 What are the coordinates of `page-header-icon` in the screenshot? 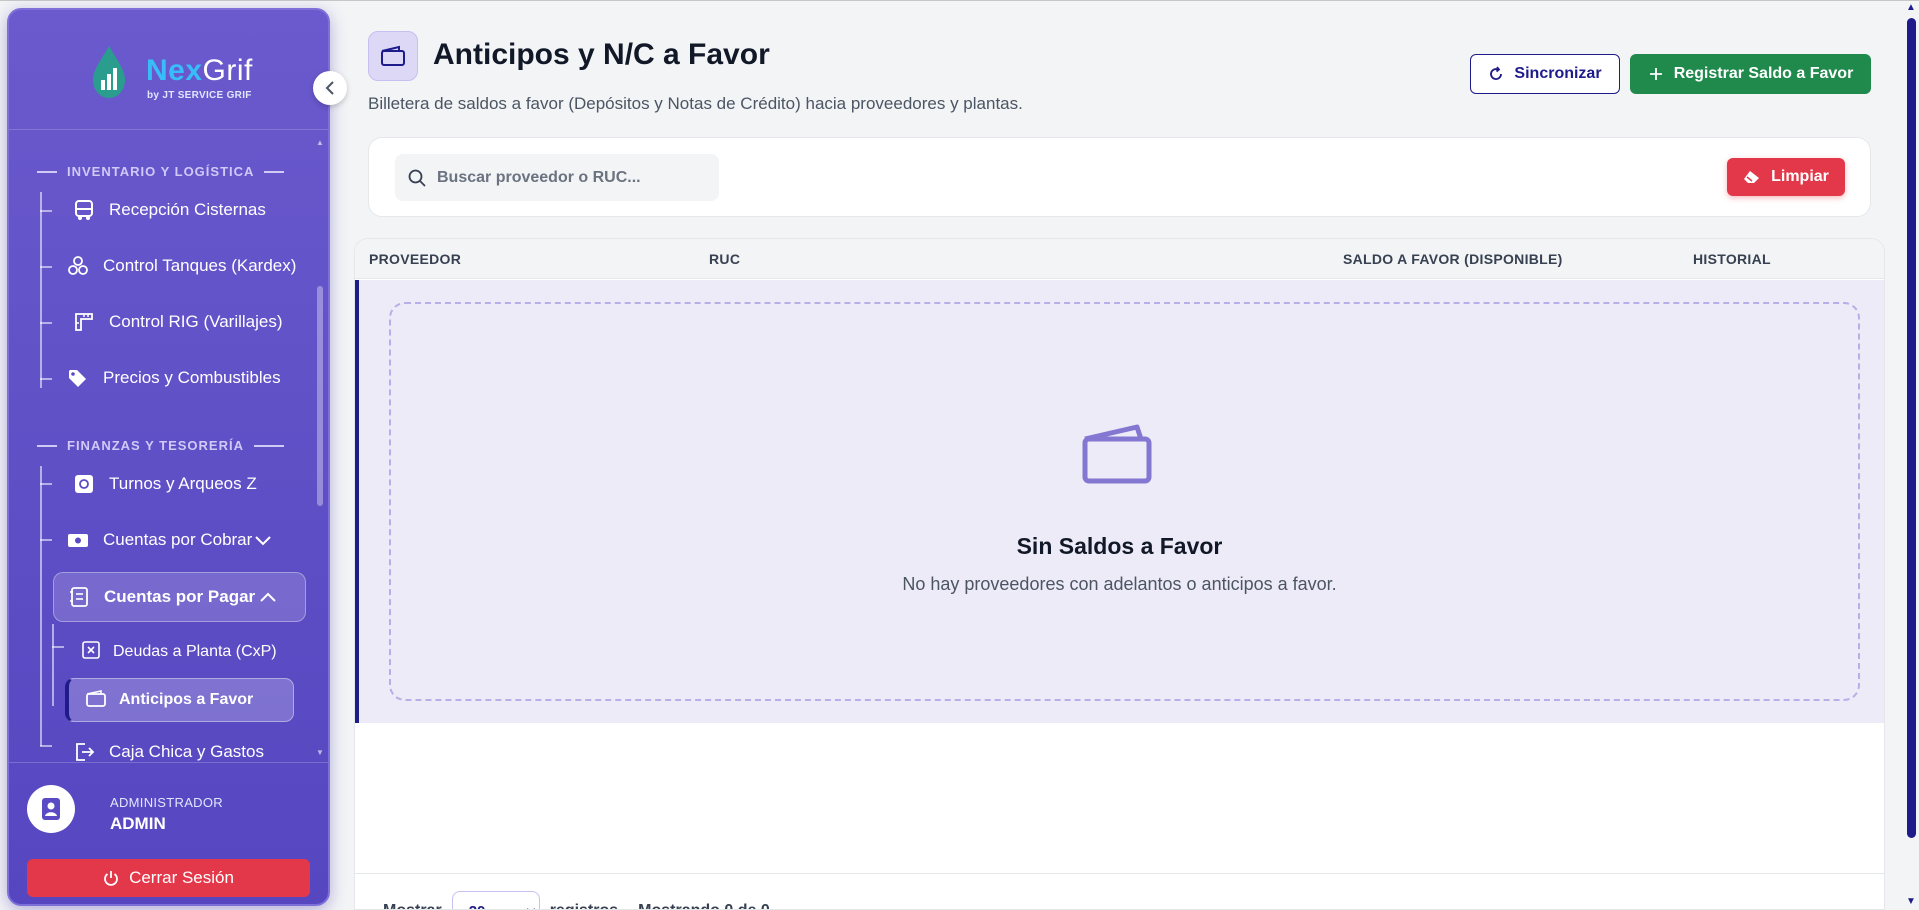 It's located at (393, 56).